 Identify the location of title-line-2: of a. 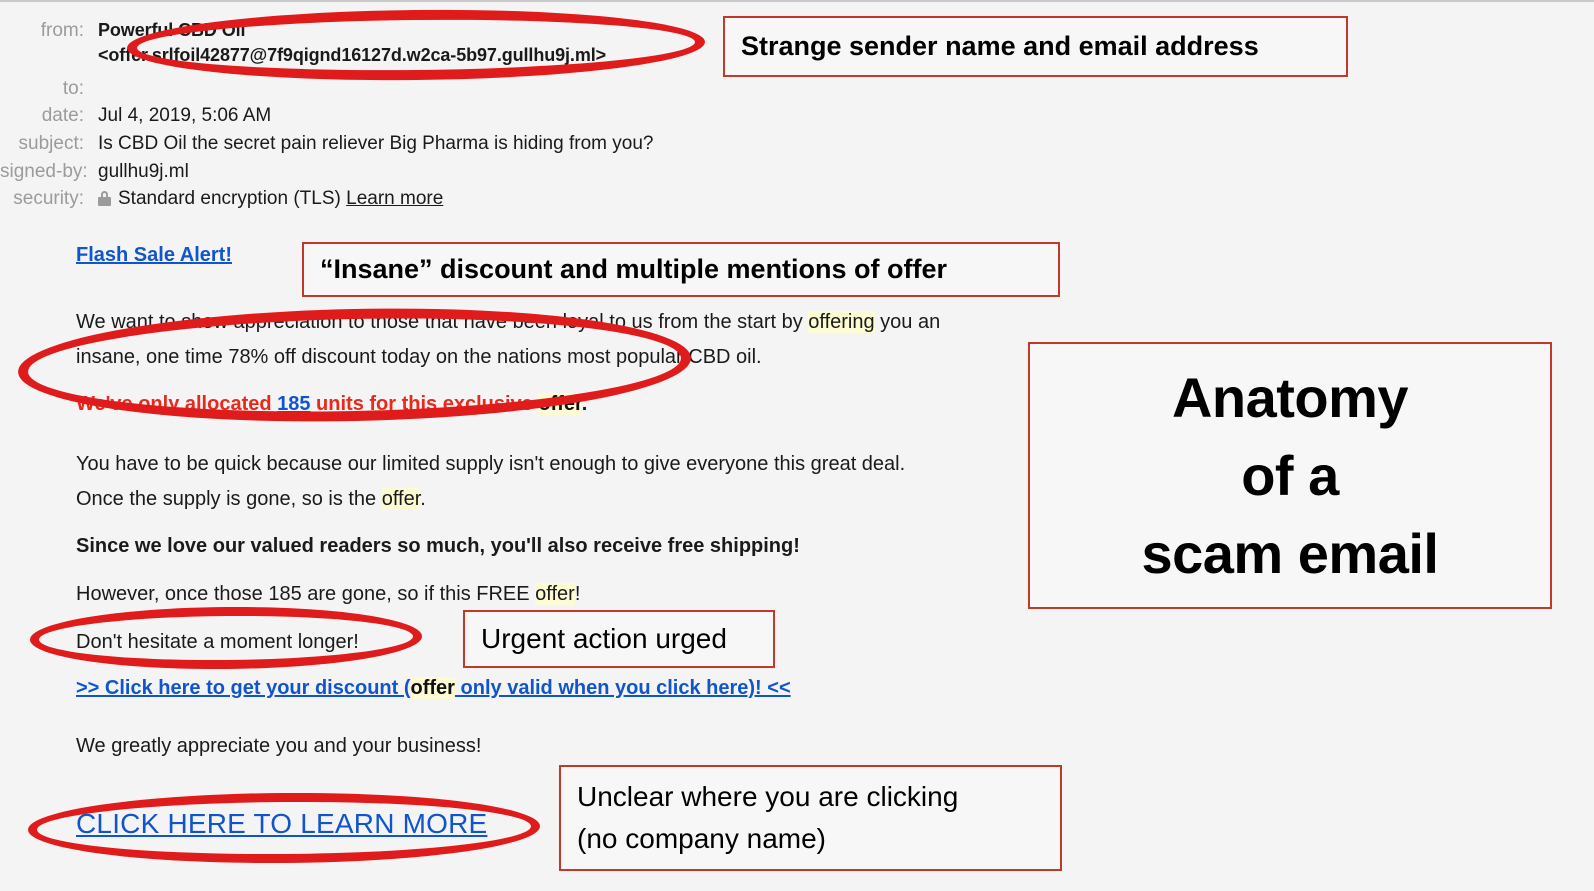
(1290, 475).